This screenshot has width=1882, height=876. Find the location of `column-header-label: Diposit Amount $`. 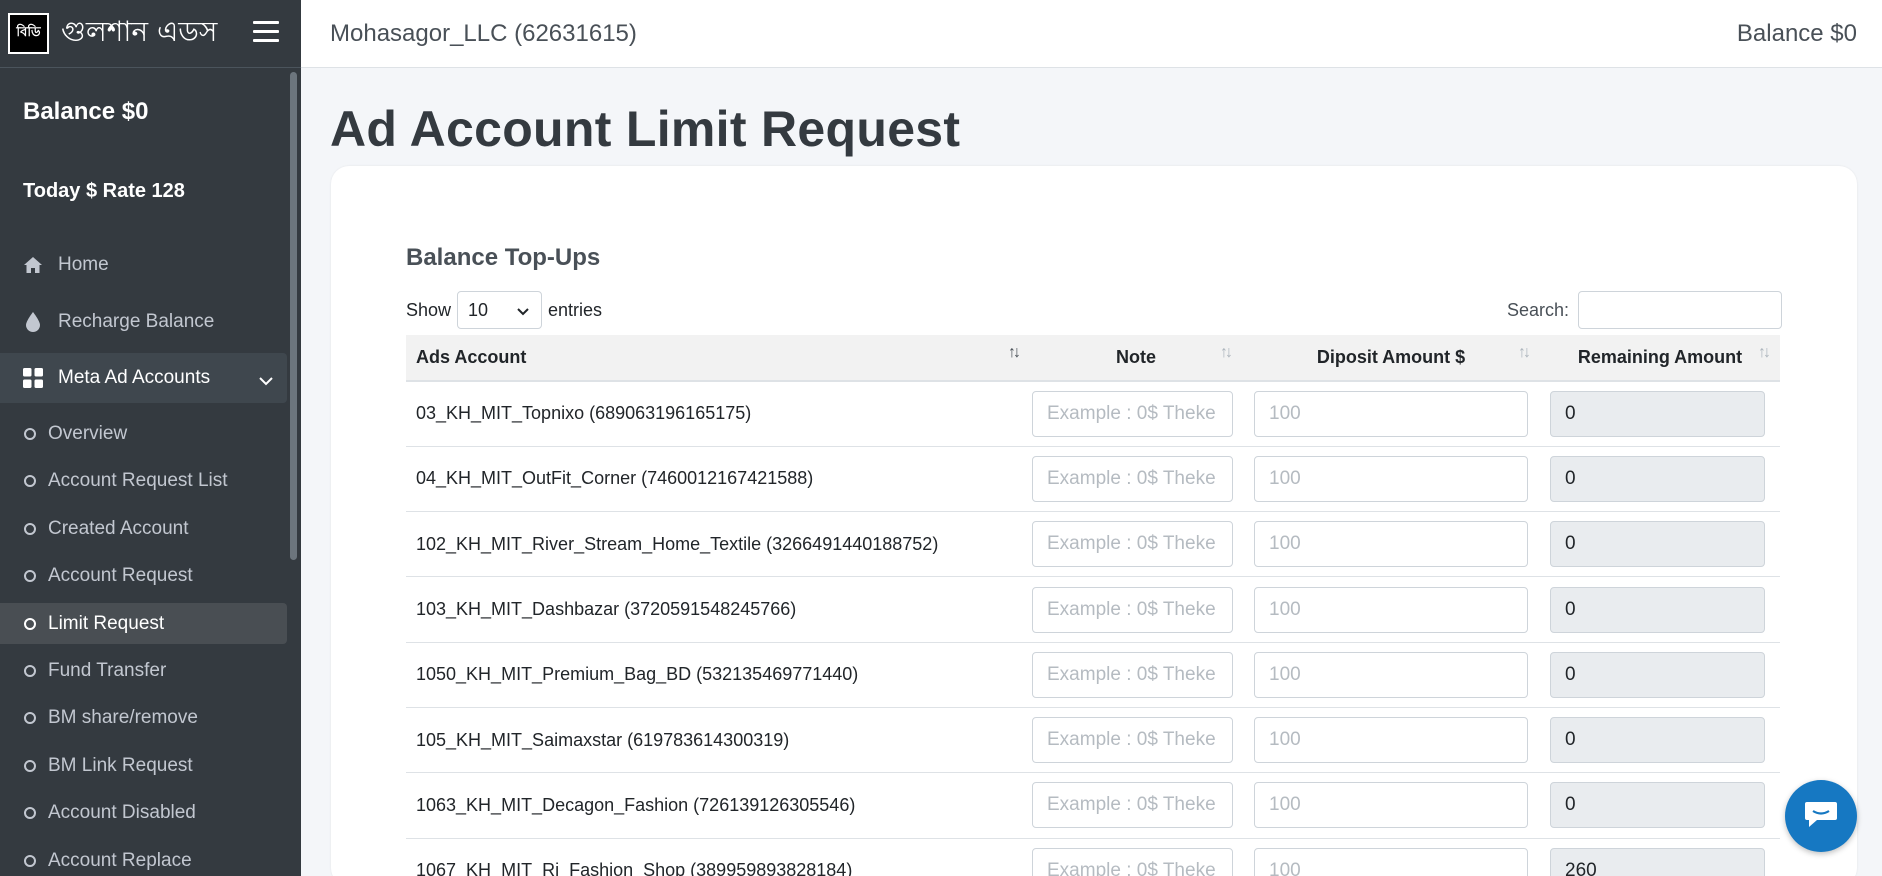

column-header-label: Diposit Amount $ is located at coordinates (1391, 357).